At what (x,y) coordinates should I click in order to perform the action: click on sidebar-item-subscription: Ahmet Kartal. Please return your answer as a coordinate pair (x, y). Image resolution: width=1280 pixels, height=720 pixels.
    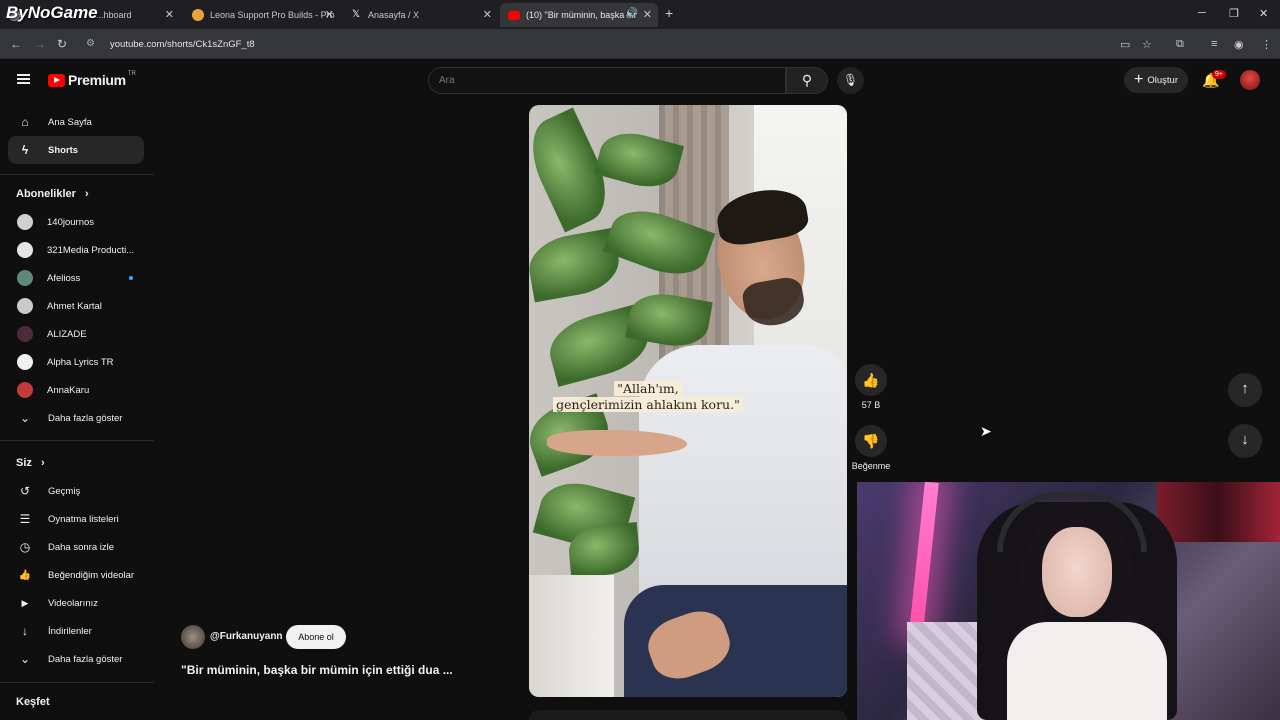
    Looking at the image, I should click on (76, 306).